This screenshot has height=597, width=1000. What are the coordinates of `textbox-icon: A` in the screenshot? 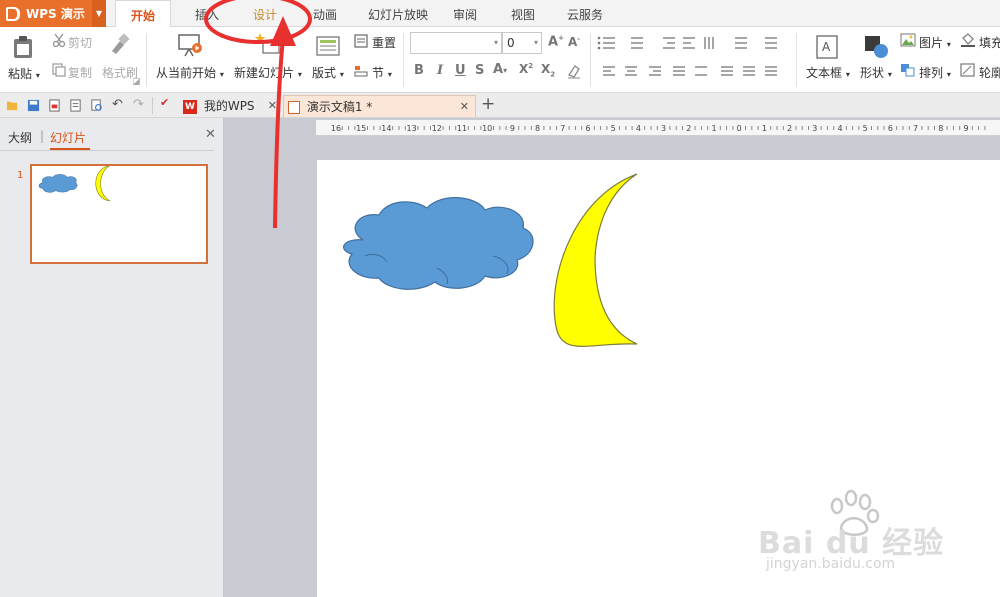 It's located at (827, 47).